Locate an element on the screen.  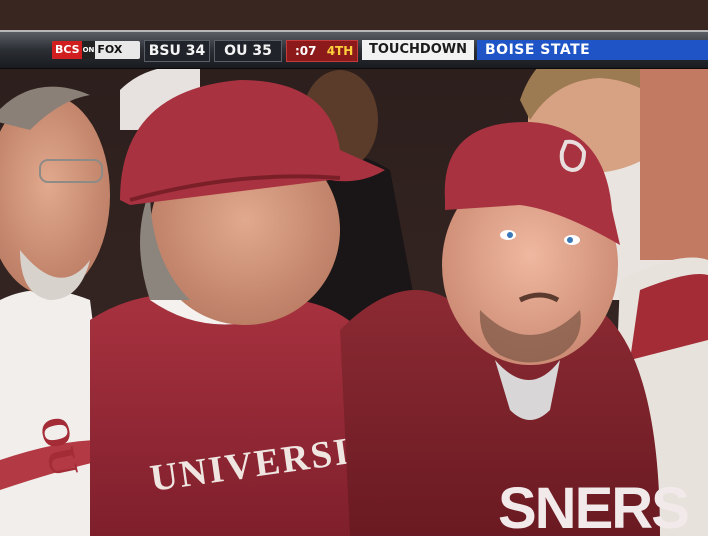
bcs-logo-text: BCS is located at coordinates (67, 50).